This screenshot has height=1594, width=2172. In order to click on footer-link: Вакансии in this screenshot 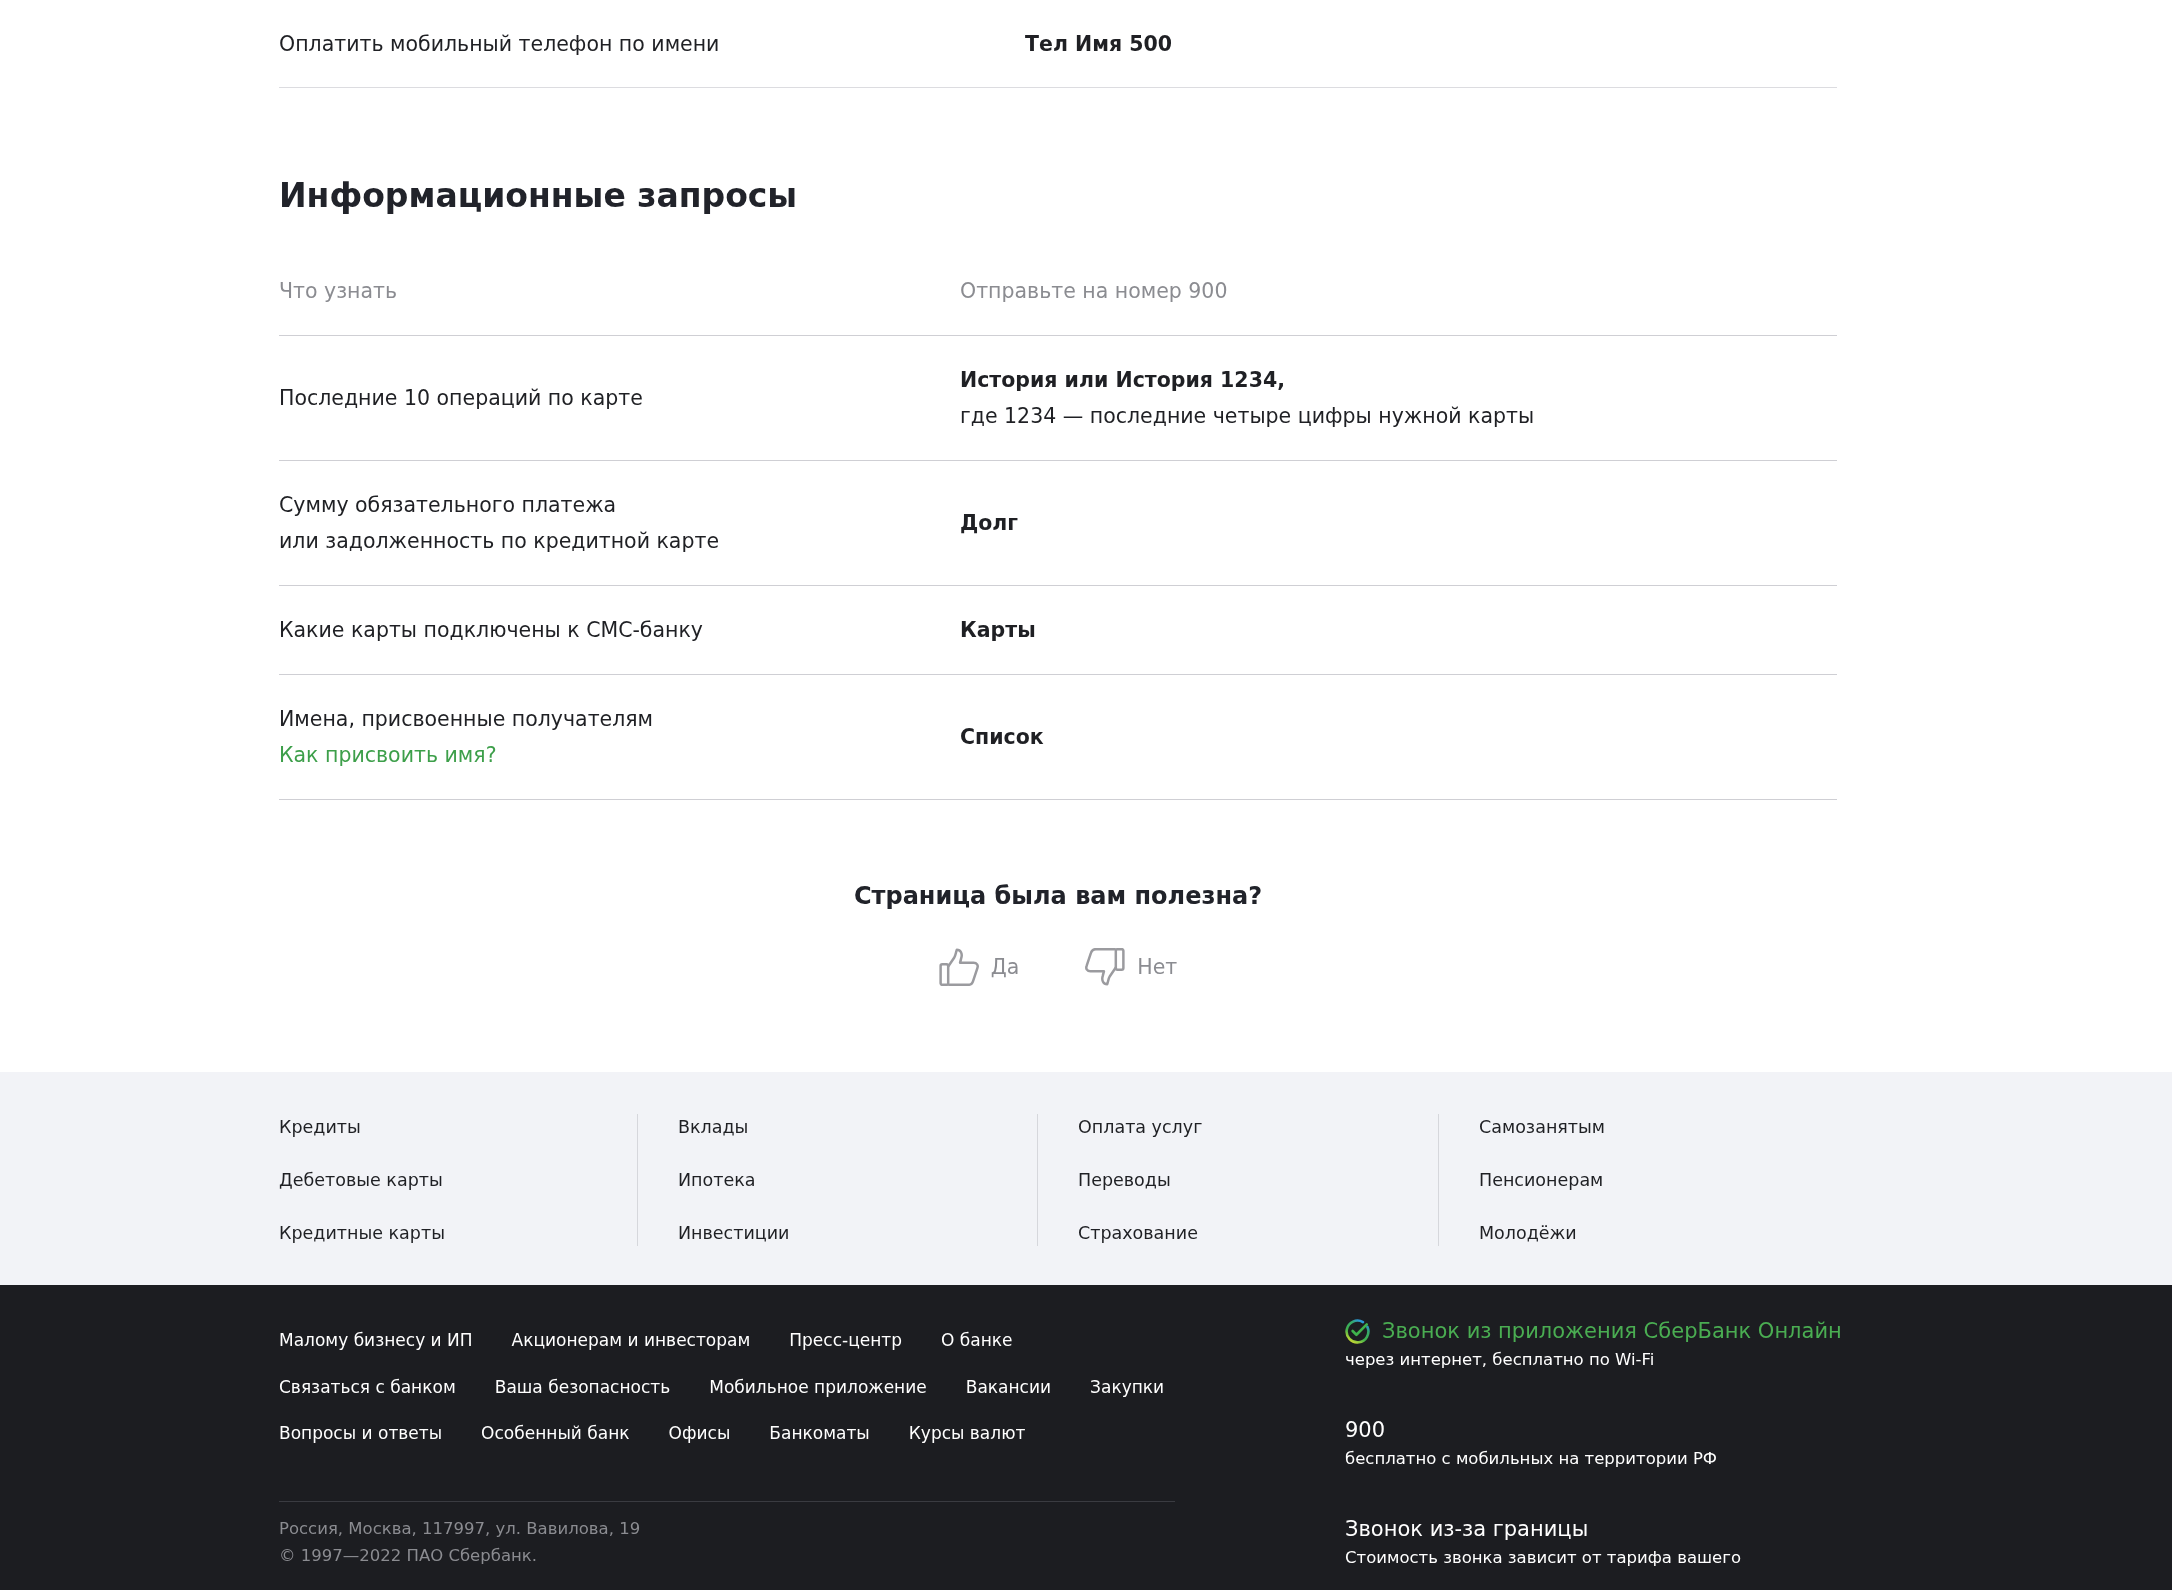, I will do `click(1008, 1386)`.